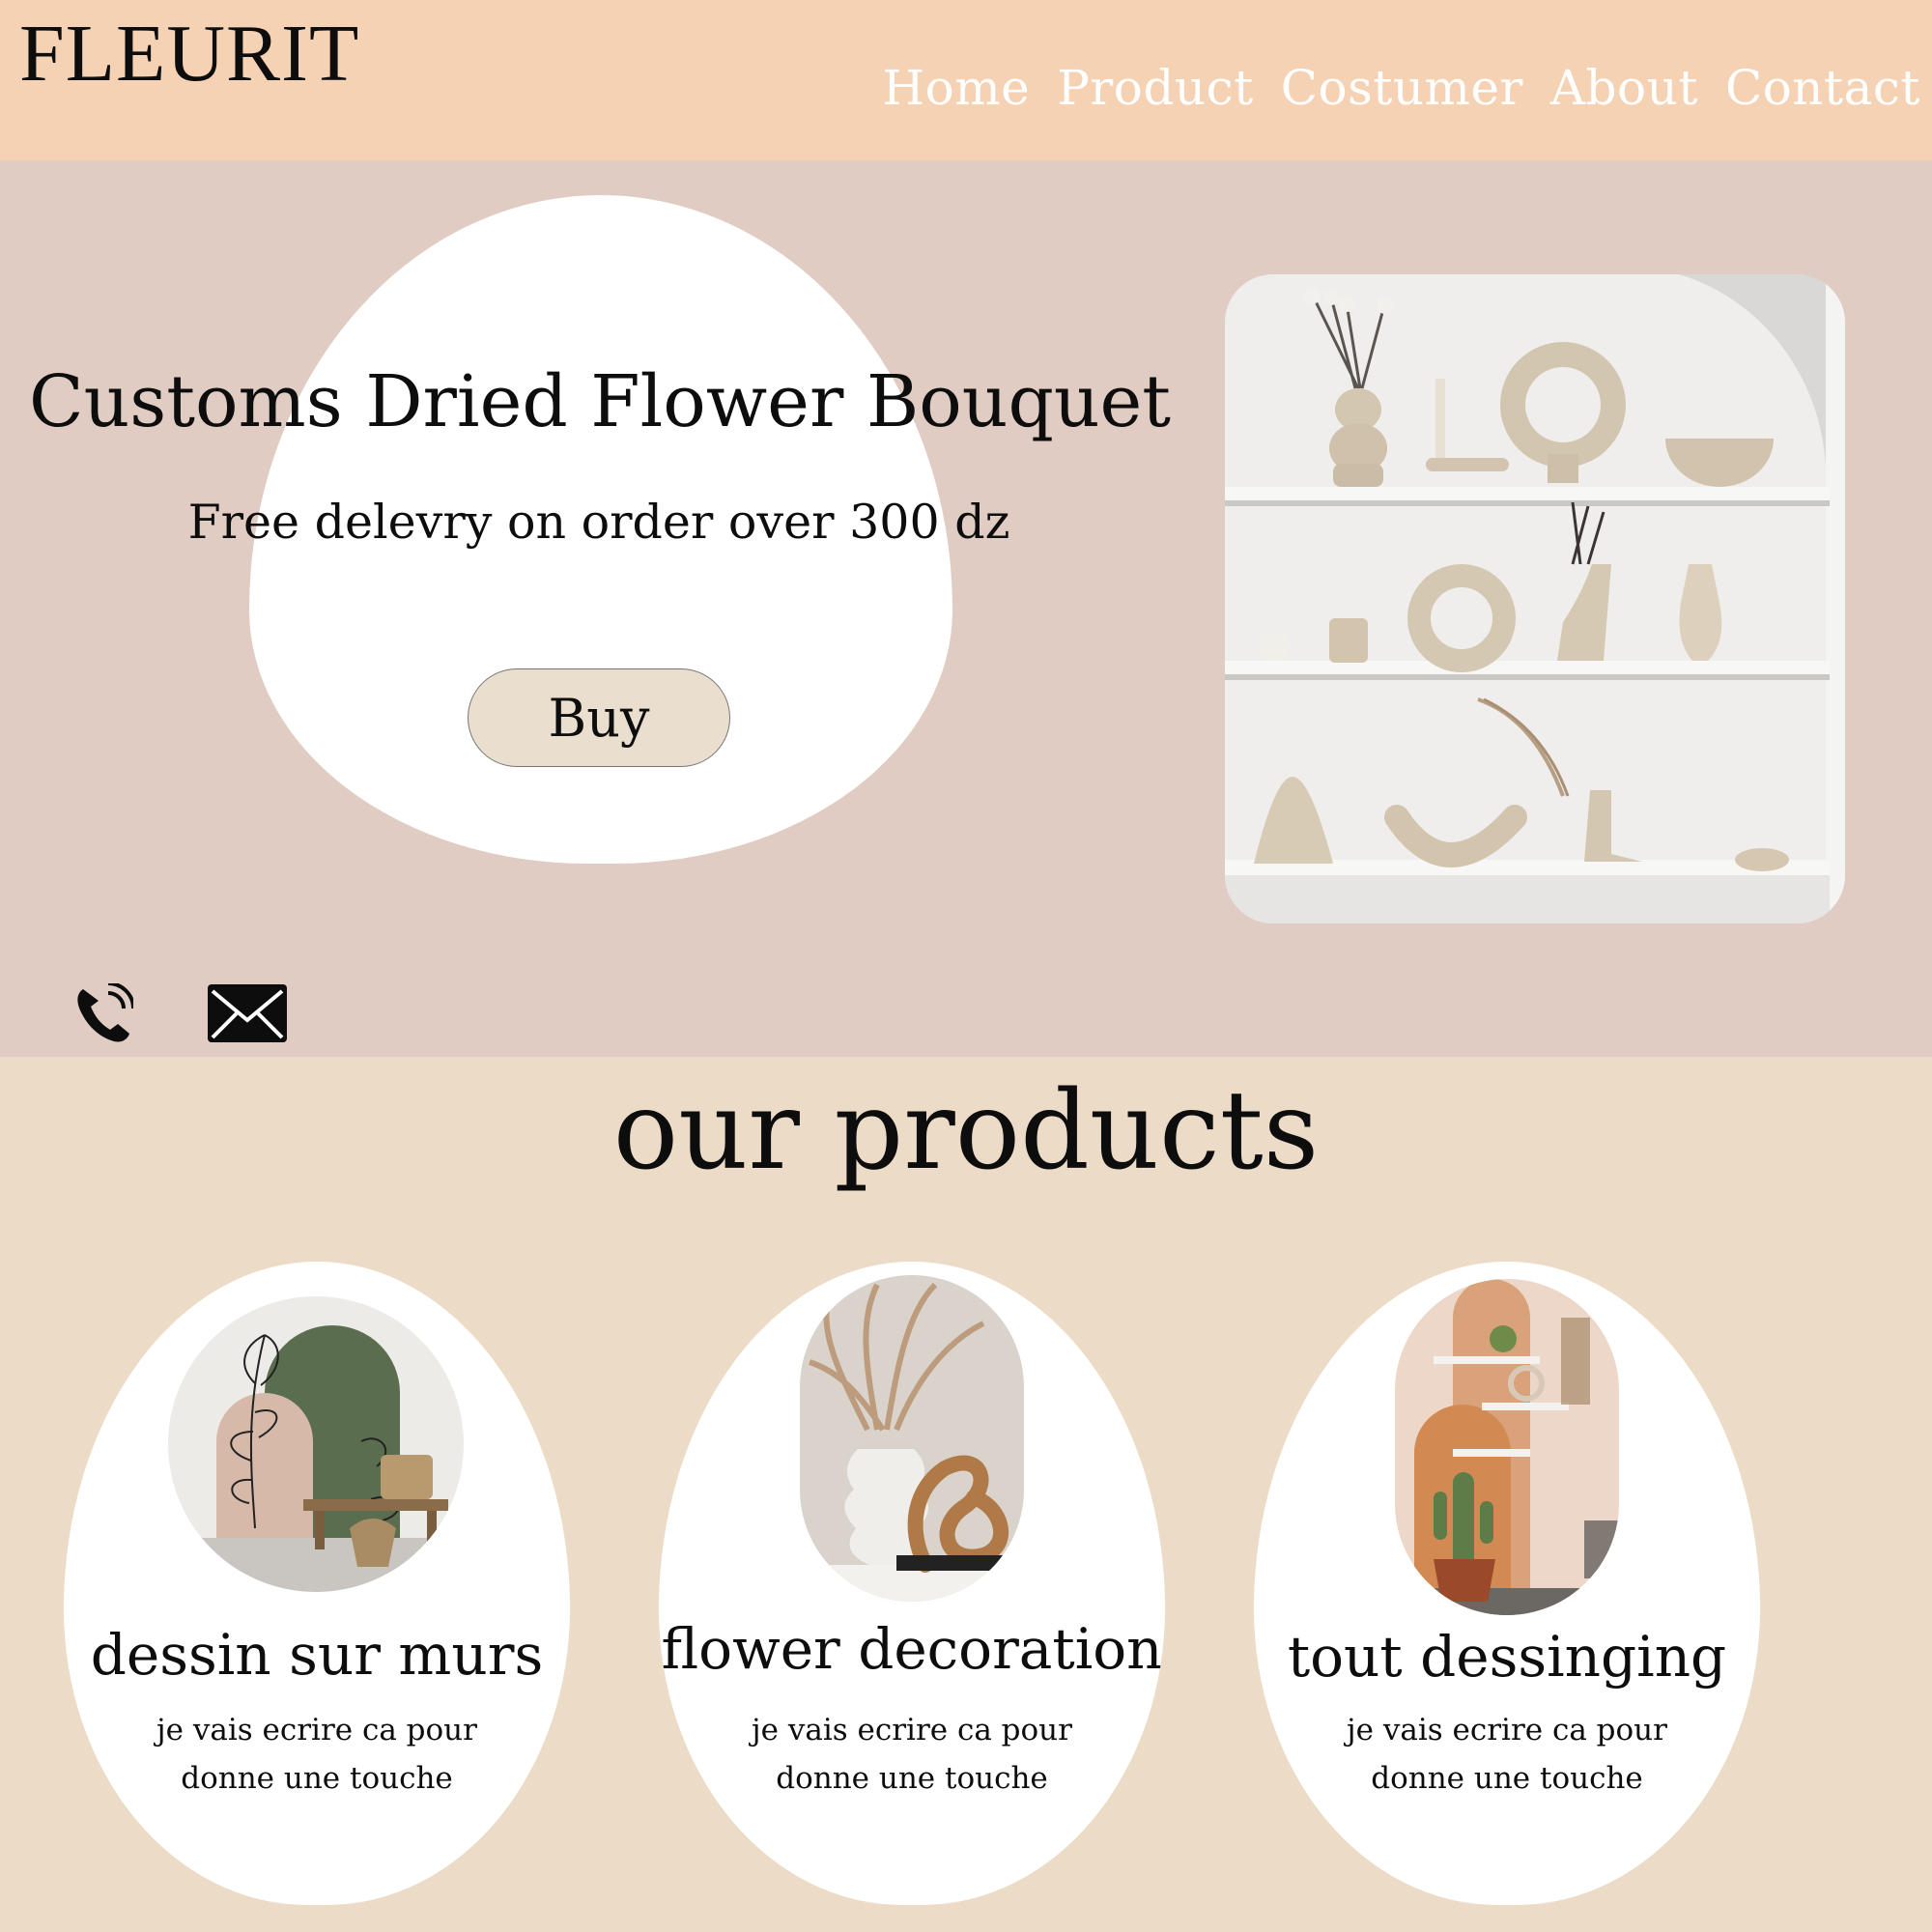 Image resolution: width=1932 pixels, height=1932 pixels. Describe the element at coordinates (600, 401) in the screenshot. I see `hero-title: Customs Dried Flower Bouquet` at that location.